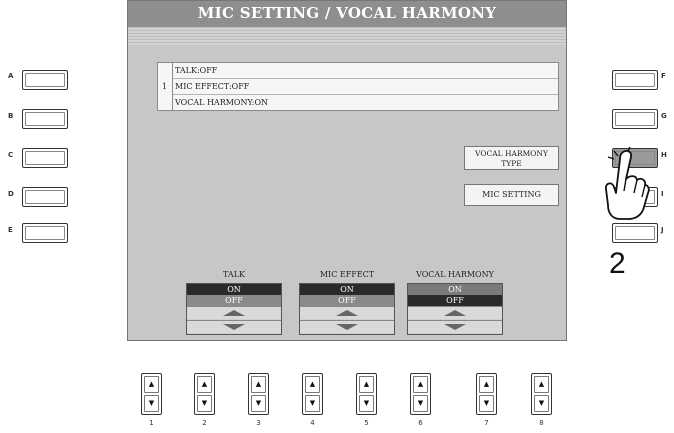 The image size is (674, 433). What do you see at coordinates (234, 300) in the screenshot?
I see `talk-off-option: OFF` at bounding box center [234, 300].